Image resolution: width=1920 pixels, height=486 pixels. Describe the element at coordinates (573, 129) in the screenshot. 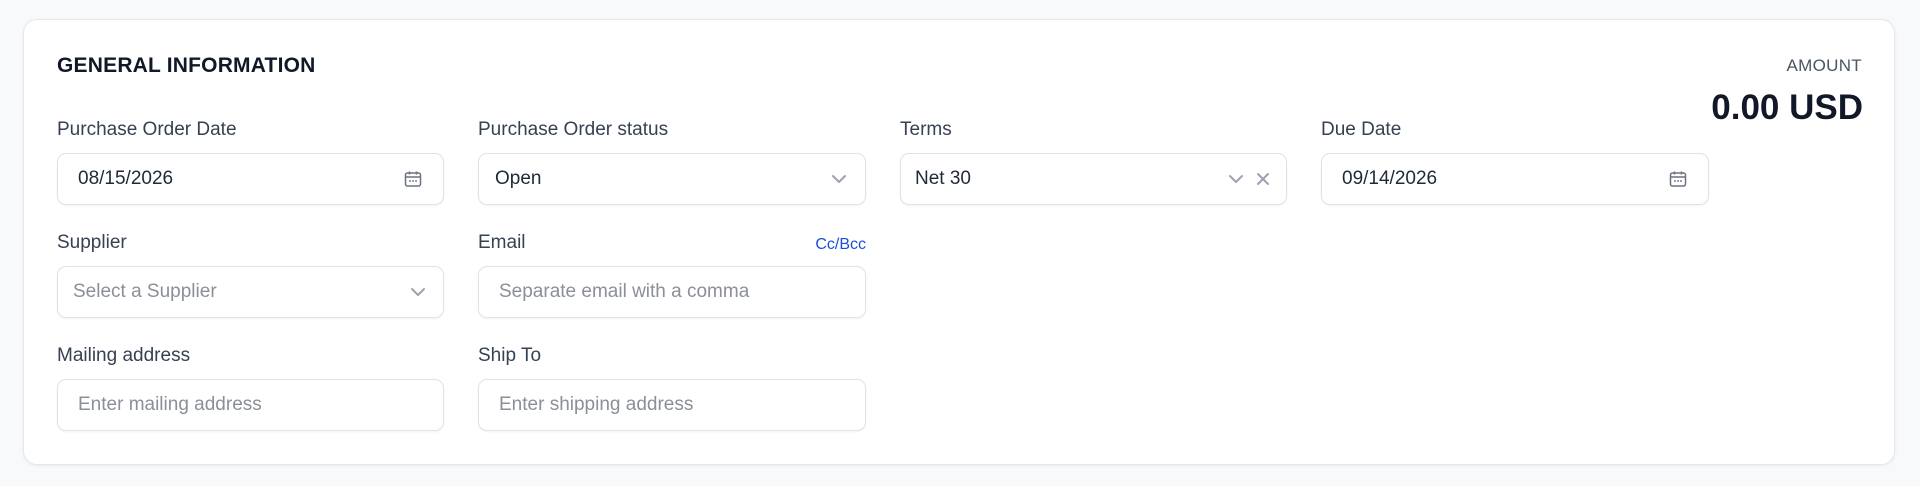

I see `po-status-label: Purchase Order status` at that location.